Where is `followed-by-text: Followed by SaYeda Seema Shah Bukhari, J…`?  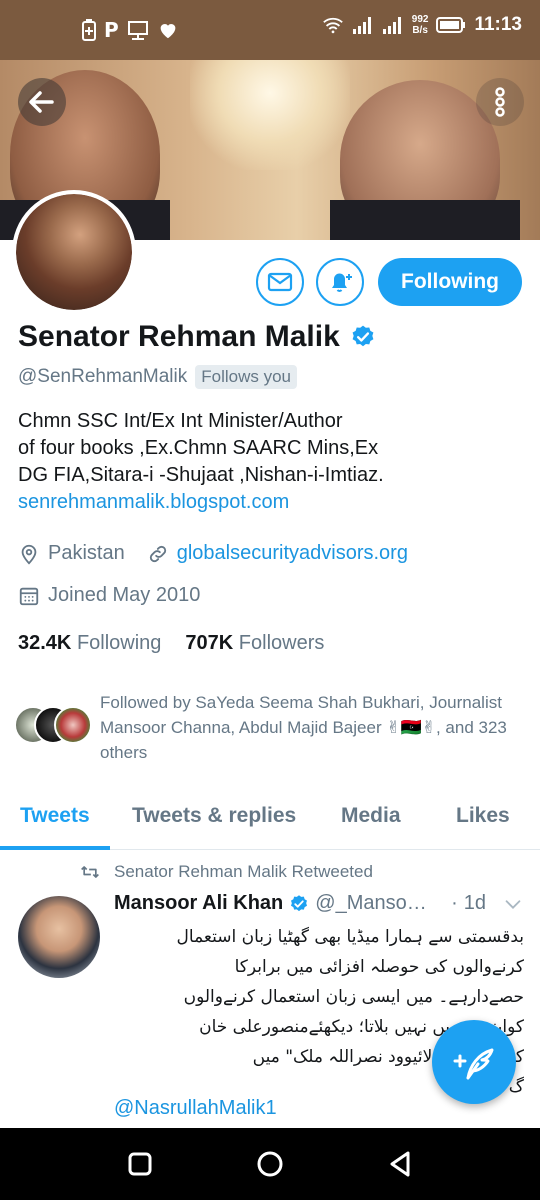
followed-by-text: Followed by SaYeda Seema Shah Bukhari, J… is located at coordinates (310, 727).